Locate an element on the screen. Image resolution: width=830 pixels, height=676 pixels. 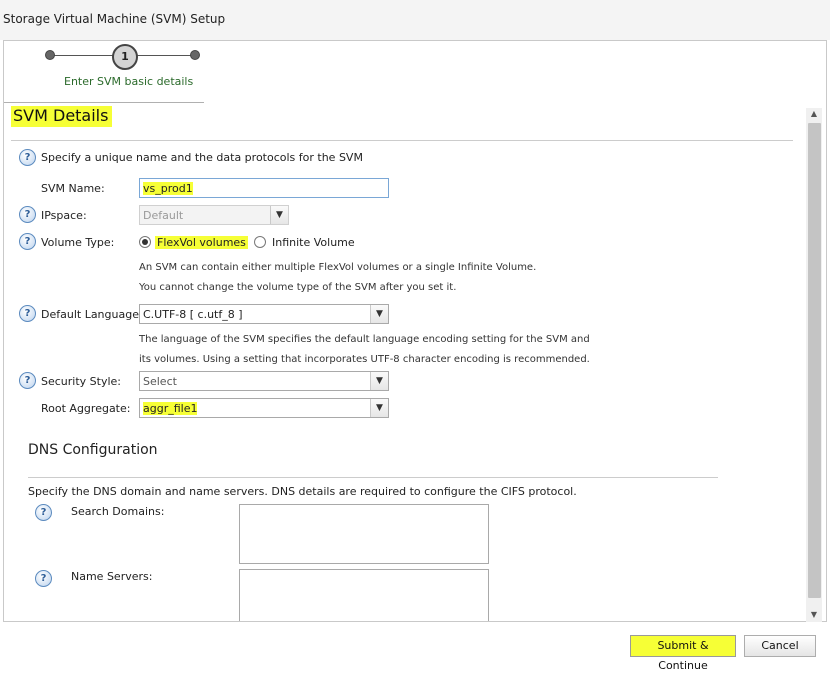
volume-type-label: Volume Type: is located at coordinates (78, 242).